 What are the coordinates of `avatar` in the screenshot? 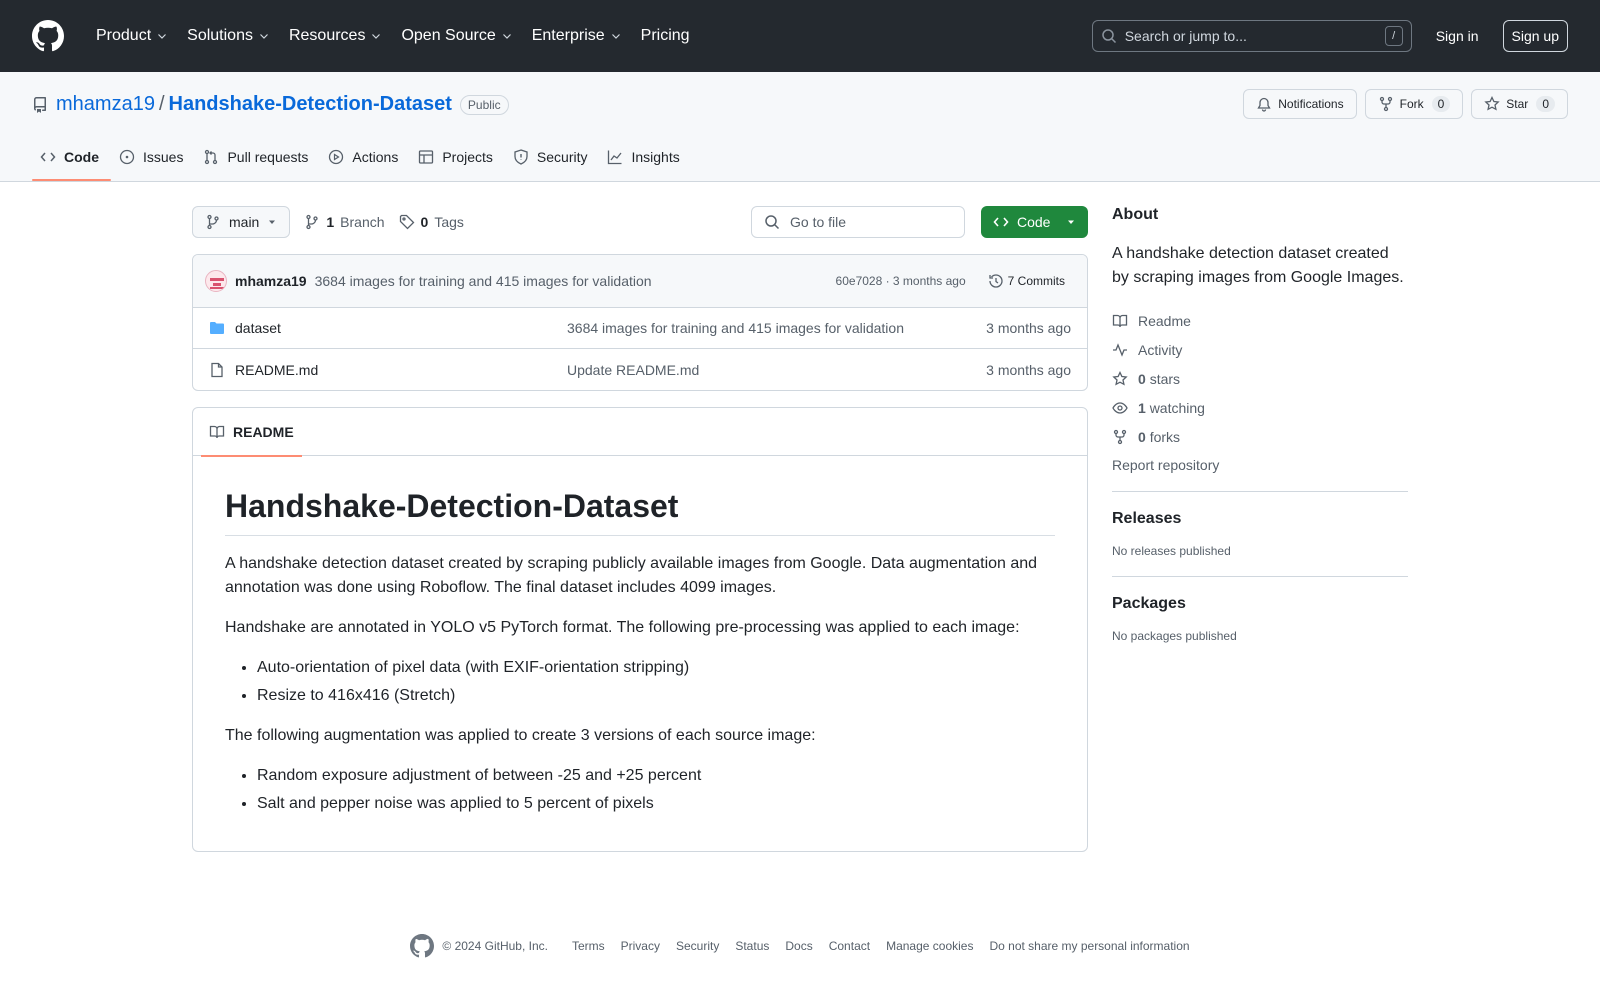 It's located at (216, 281).